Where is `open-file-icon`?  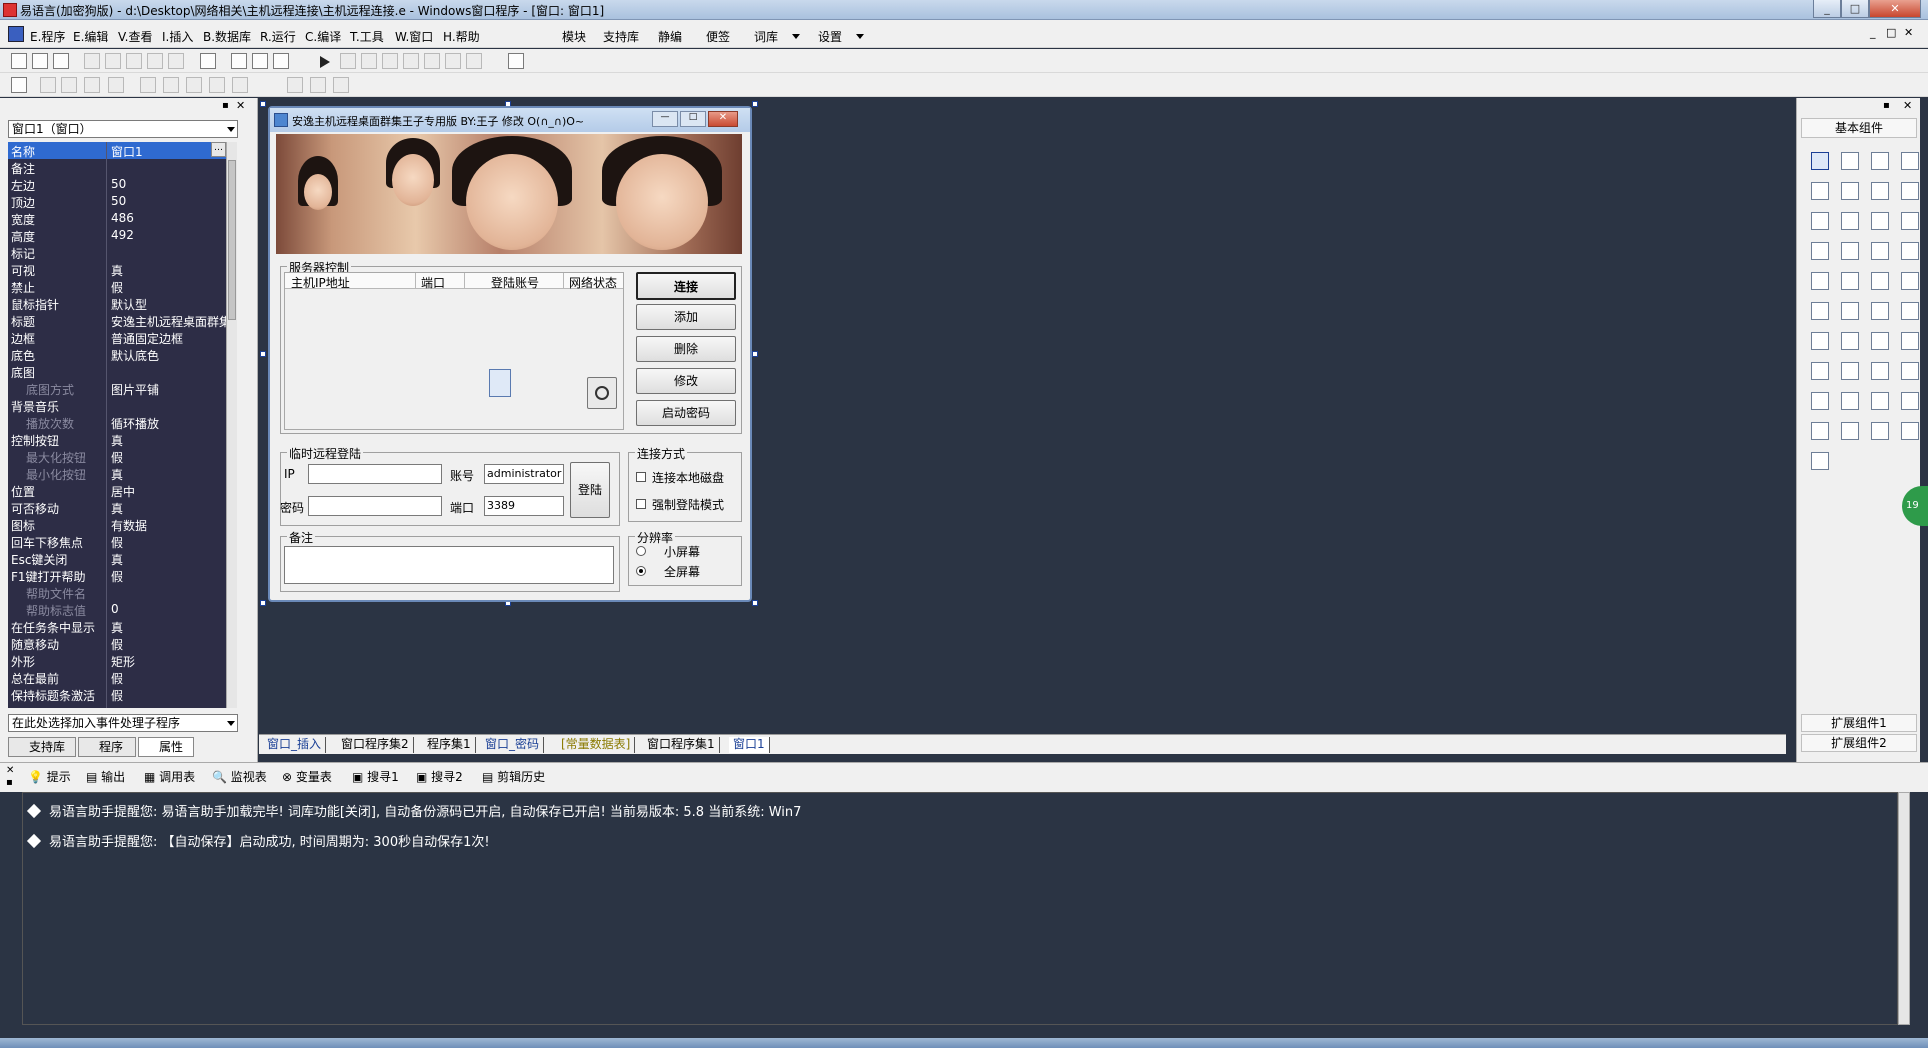
open-file-icon is located at coordinates (40, 61).